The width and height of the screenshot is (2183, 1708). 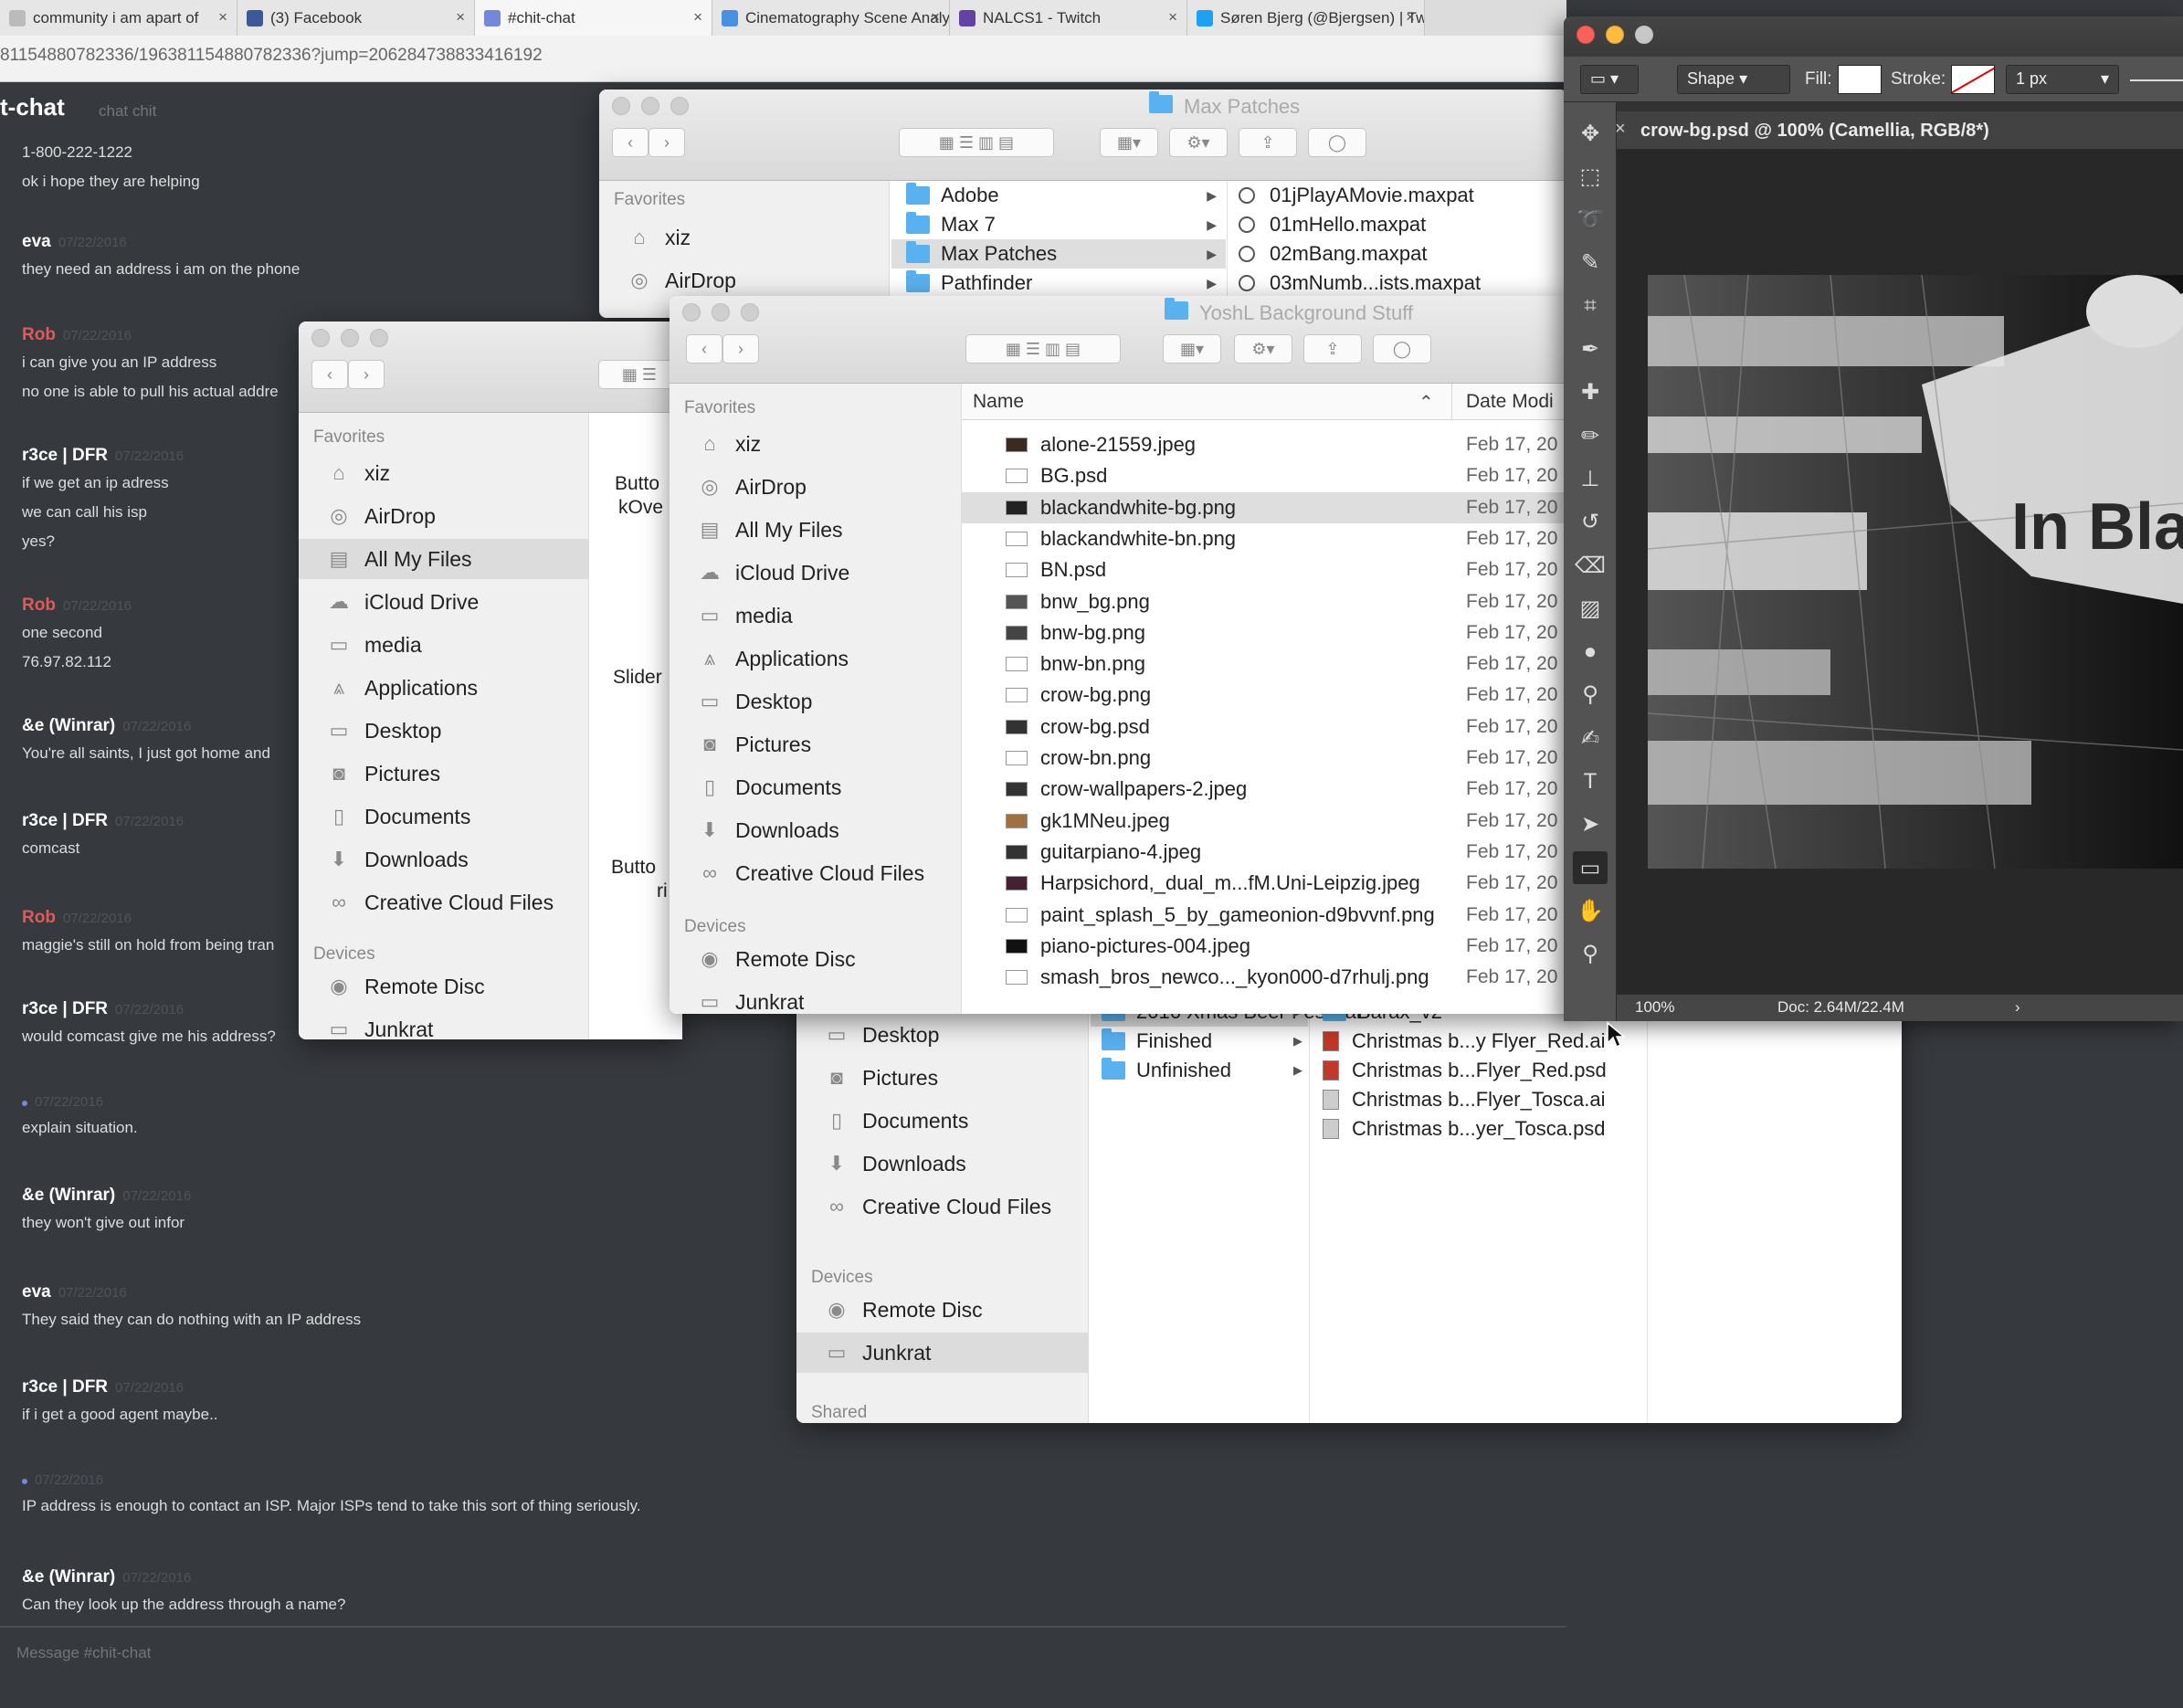 What do you see at coordinates (1268, 695) in the screenshot?
I see `file-row: crow-bg.png Feb 17, 20` at bounding box center [1268, 695].